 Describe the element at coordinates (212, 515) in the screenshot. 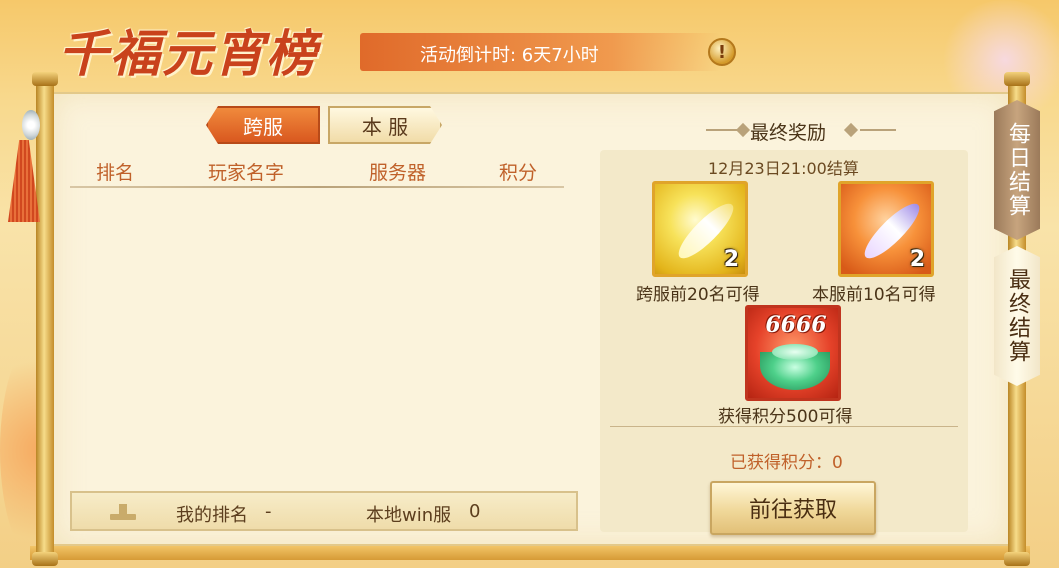

I see `my-rank-label: 我的排名` at that location.